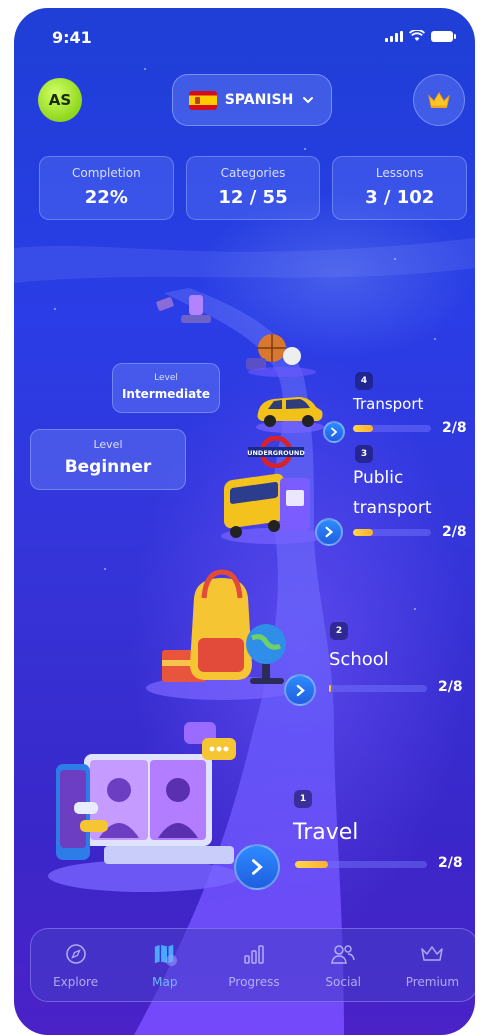 This screenshot has height=1035, width=489. I want to click on category-number: 1, so click(303, 799).